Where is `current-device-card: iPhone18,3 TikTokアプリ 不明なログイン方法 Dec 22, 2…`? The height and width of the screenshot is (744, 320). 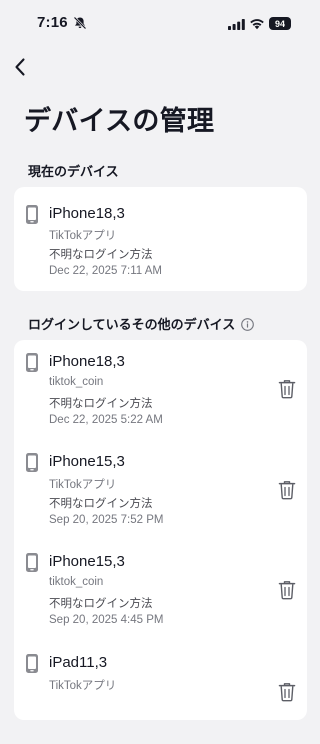
current-device-card: iPhone18,3 TikTokアプリ 不明なログイン方法 Dec 22, 2… is located at coordinates (160, 239).